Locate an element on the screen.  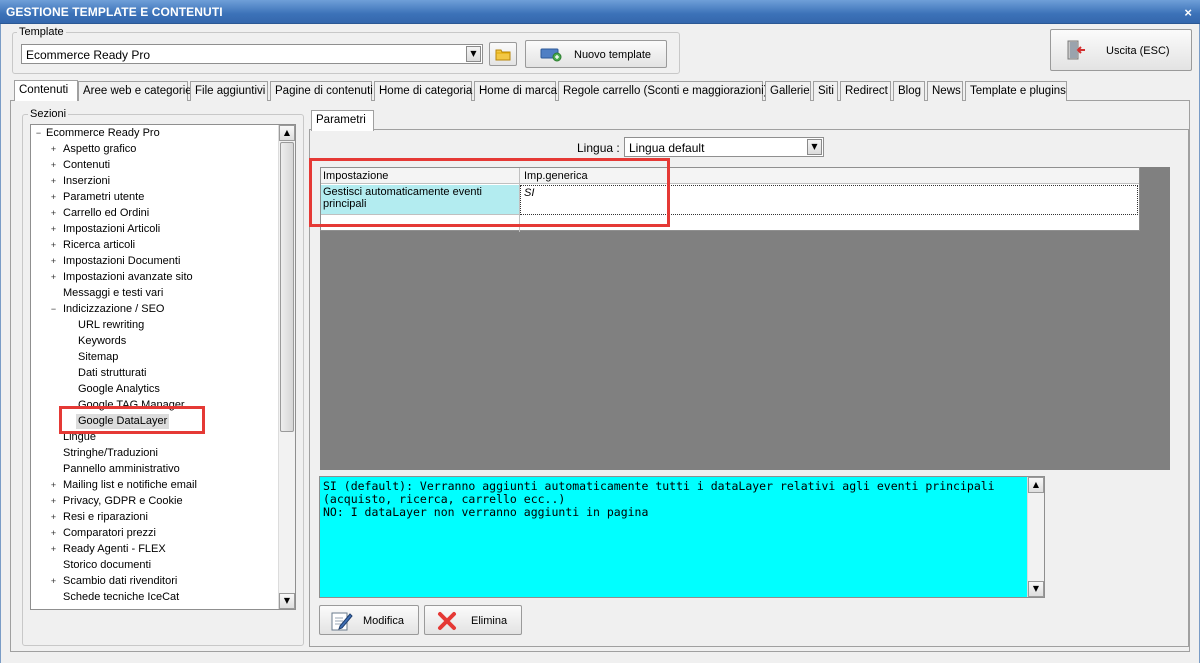
tree-item: + Resi e riparazioni is located at coordinates (164, 517).